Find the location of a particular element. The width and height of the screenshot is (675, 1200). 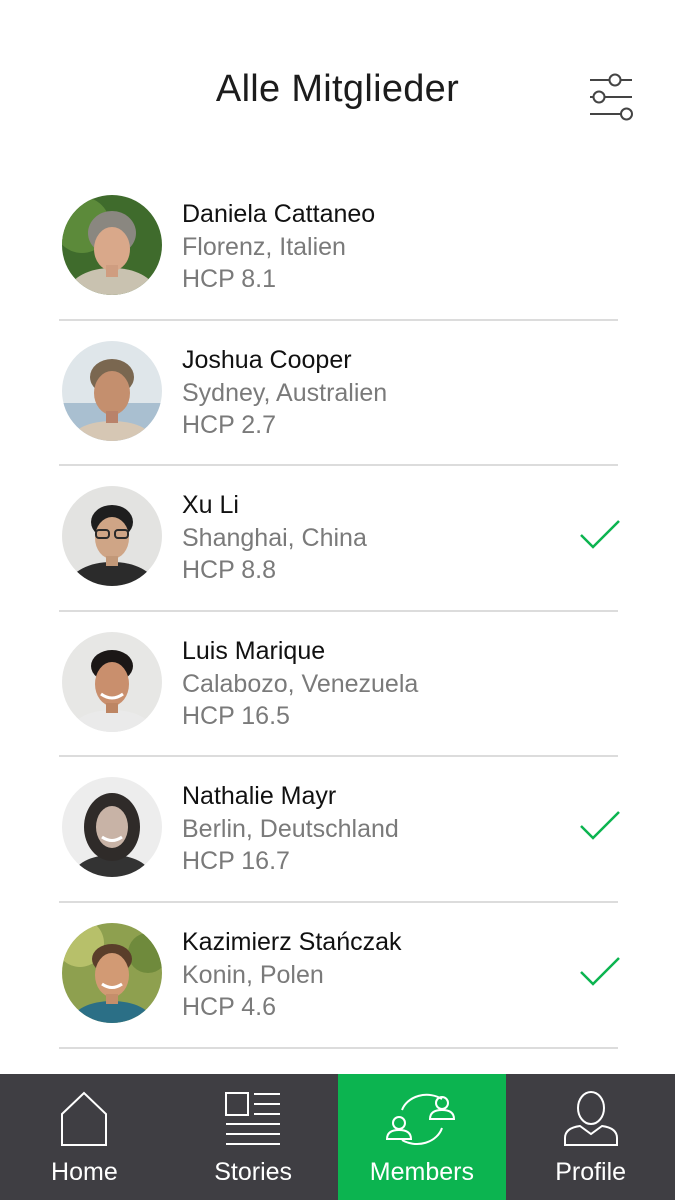

nav-members: Members is located at coordinates (422, 1137).